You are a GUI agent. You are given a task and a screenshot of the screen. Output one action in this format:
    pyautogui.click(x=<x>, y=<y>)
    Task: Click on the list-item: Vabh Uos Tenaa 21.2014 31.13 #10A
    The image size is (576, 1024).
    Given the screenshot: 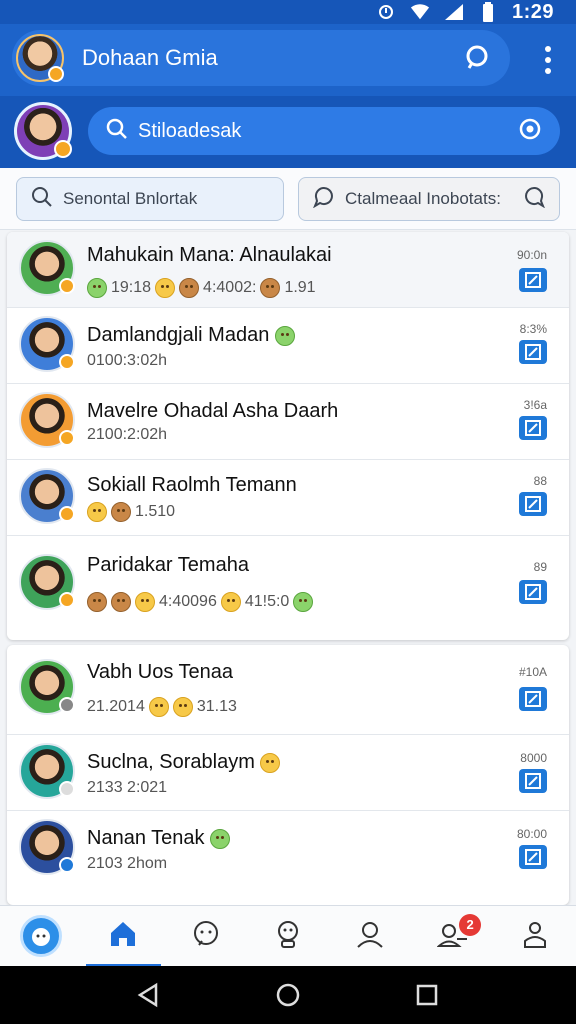 What is the action you would take?
    pyautogui.click(x=288, y=690)
    